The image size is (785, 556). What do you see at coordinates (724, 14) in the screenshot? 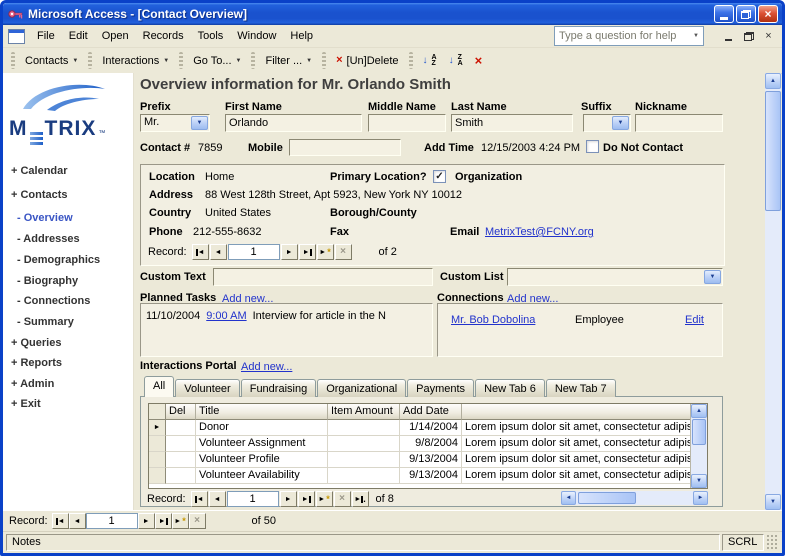
I see `minimize-button` at bounding box center [724, 14].